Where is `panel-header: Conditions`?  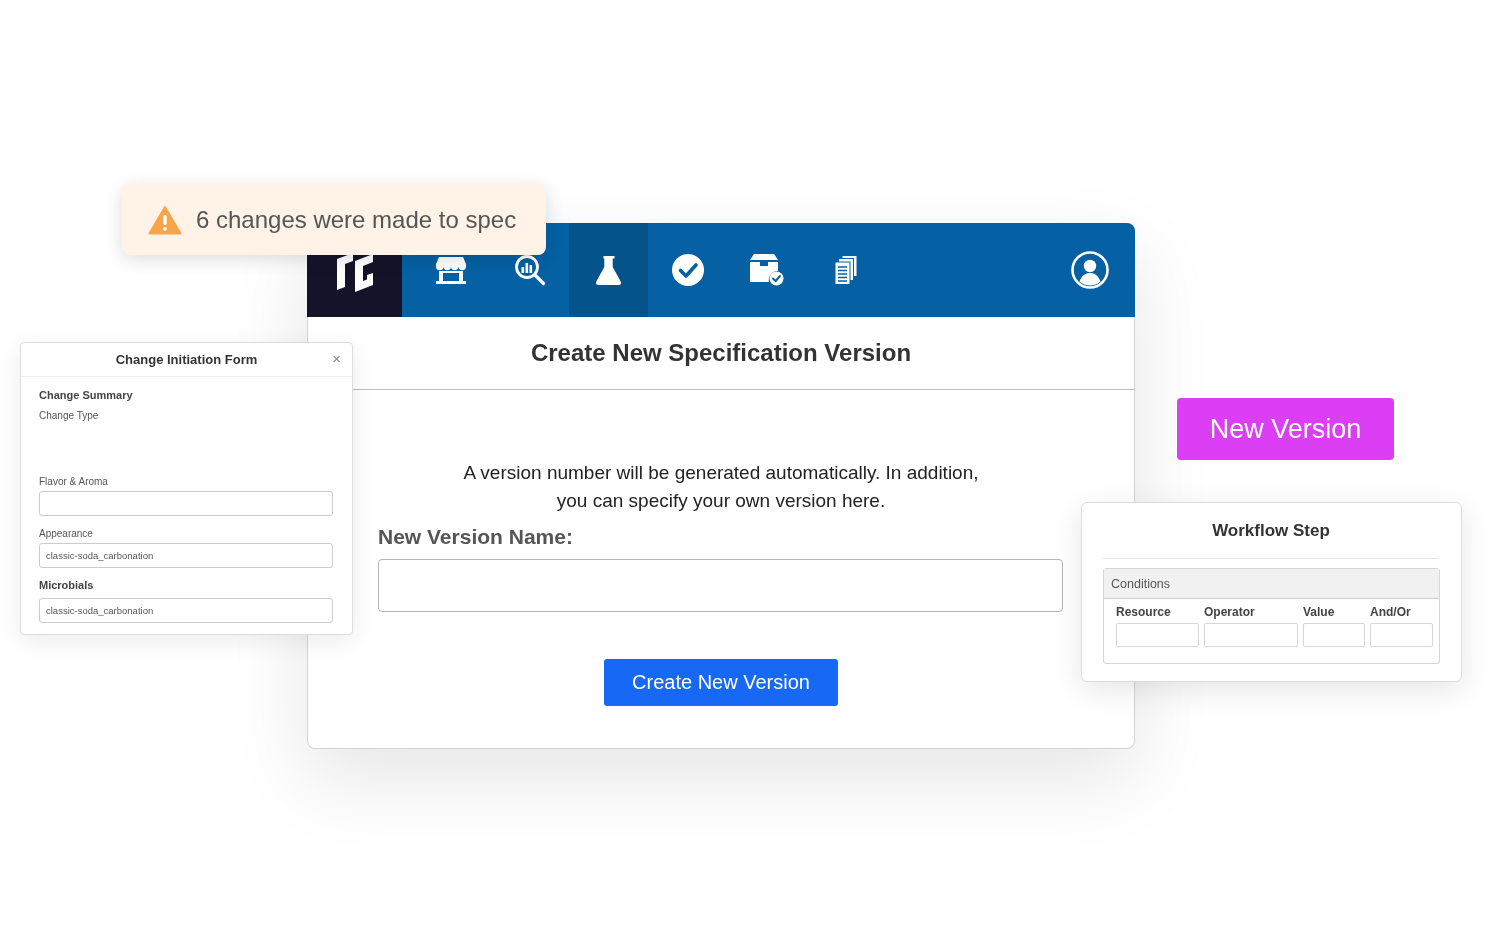
panel-header: Conditions is located at coordinates (1271, 584).